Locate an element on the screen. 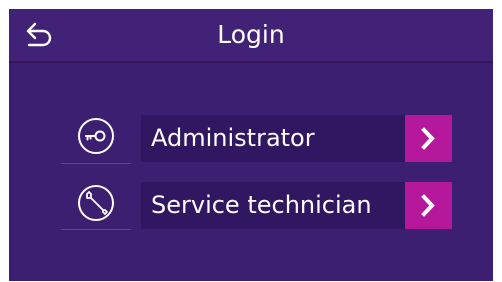 The image size is (502, 282). page-title: Login is located at coordinates (251, 34).